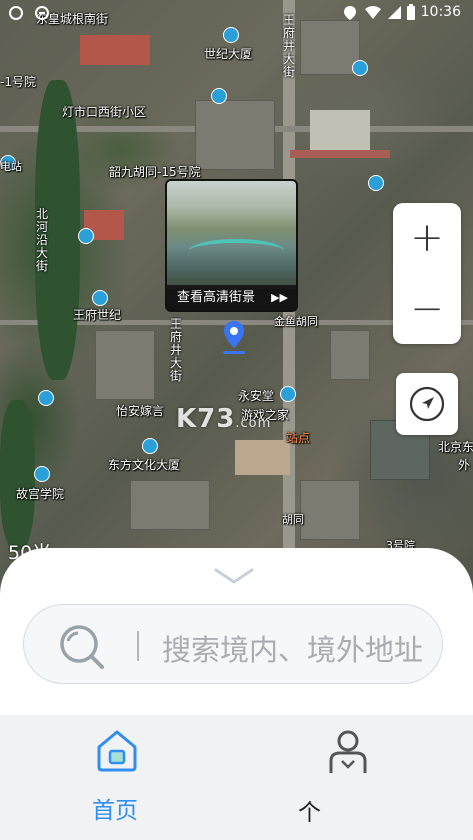 The height and width of the screenshot is (840, 473). I want to click on zoom-controls: + −, so click(427, 273).